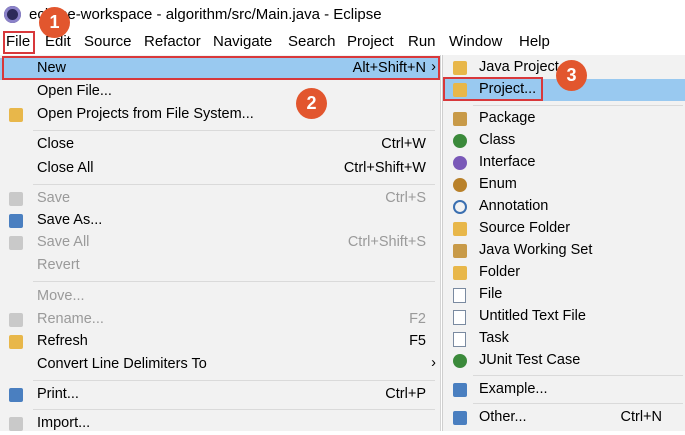 The width and height of the screenshot is (685, 435). I want to click on submenu-item-file: File, so click(564, 295).